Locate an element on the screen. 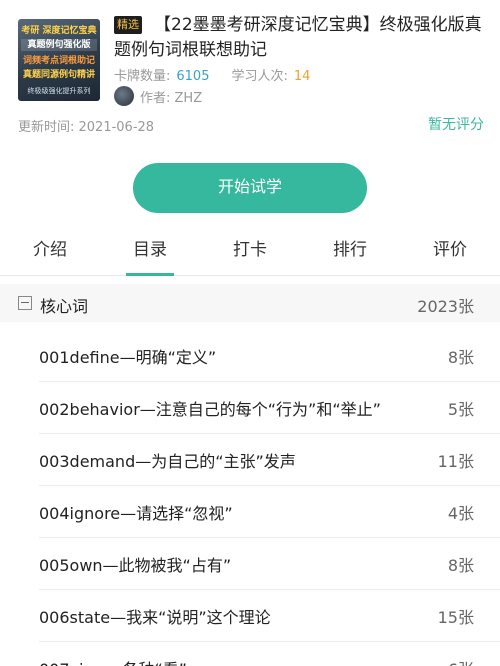  list-item: 004ignore—请选择“忽视” 4张 is located at coordinates (250, 512).